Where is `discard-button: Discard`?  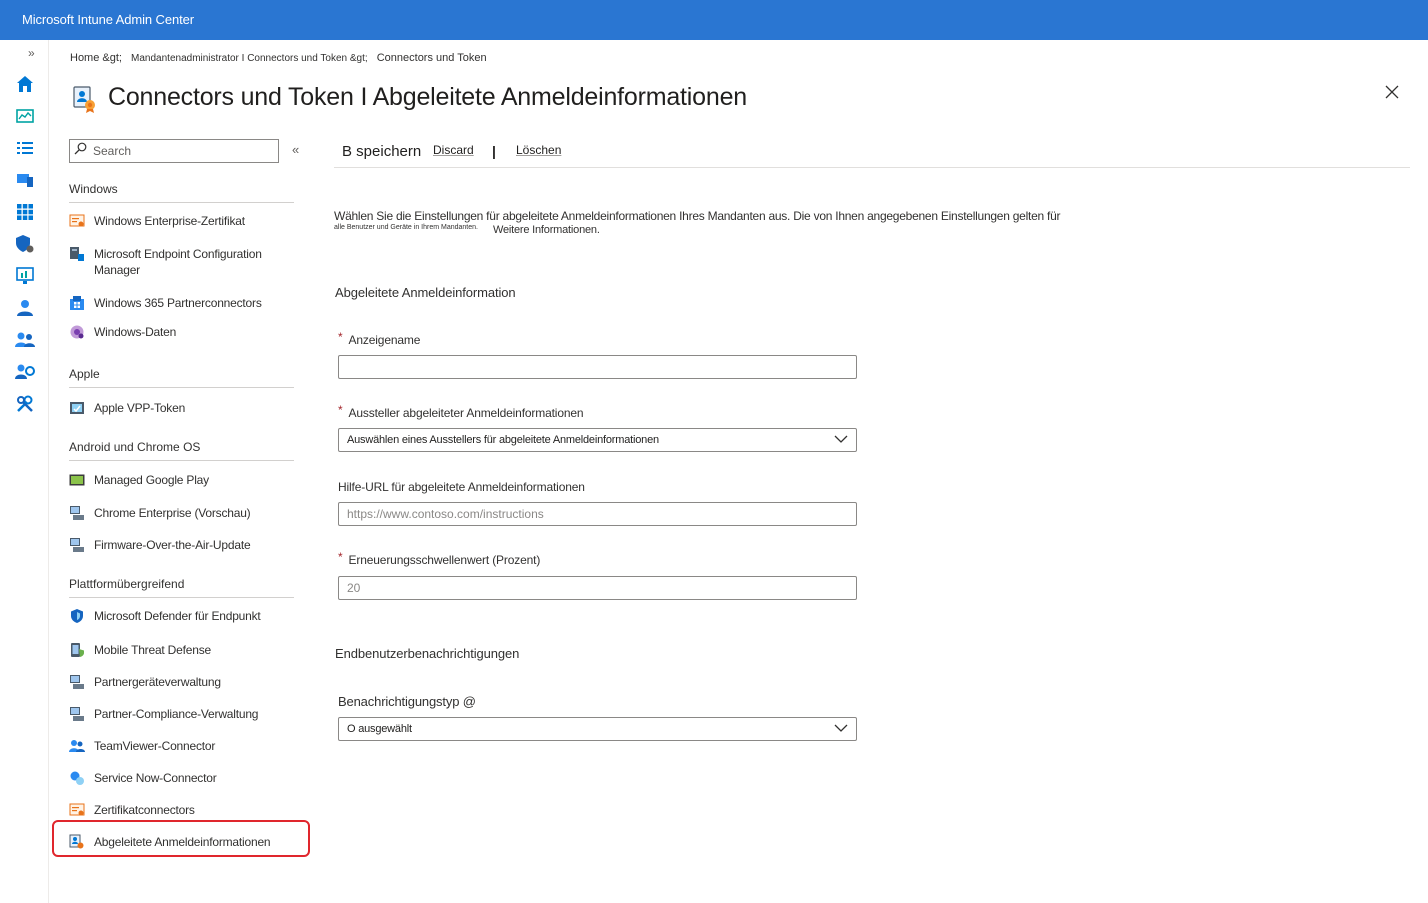 discard-button: Discard is located at coordinates (453, 150).